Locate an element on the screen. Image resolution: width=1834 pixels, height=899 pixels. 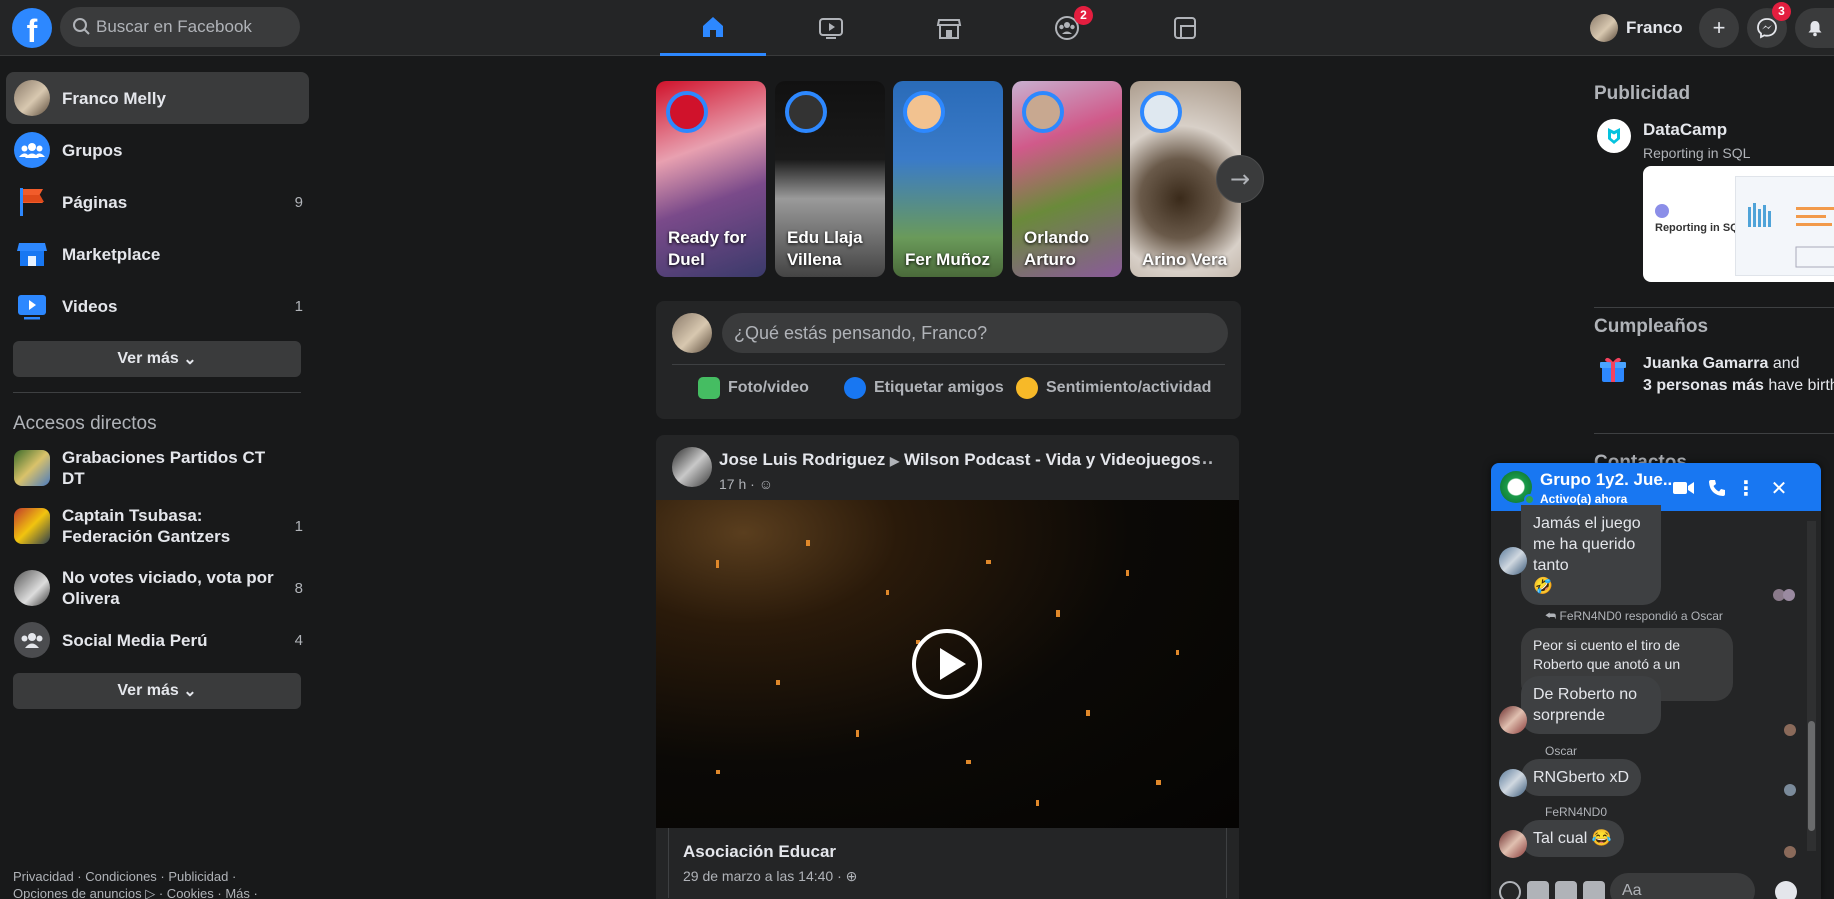
sidebar-item-profile: Franco Melly is located at coordinates (157, 98).